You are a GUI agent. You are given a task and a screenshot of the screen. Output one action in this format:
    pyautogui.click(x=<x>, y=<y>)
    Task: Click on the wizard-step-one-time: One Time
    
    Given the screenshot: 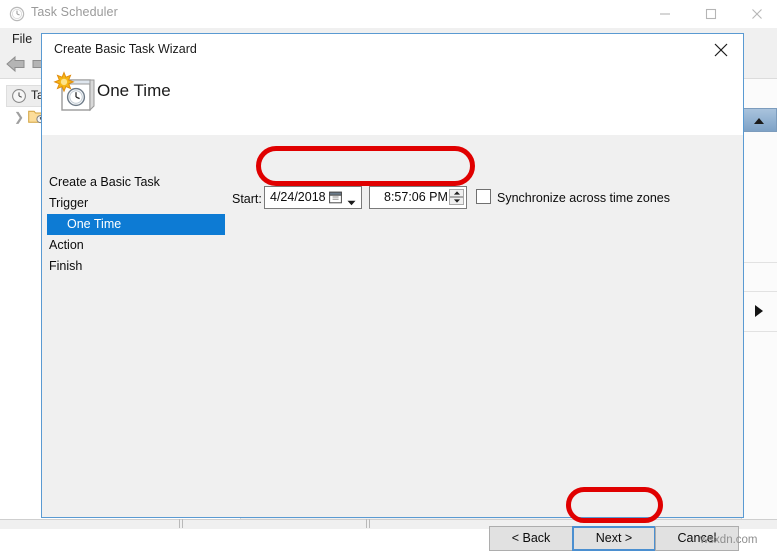 What is the action you would take?
    pyautogui.click(x=136, y=224)
    